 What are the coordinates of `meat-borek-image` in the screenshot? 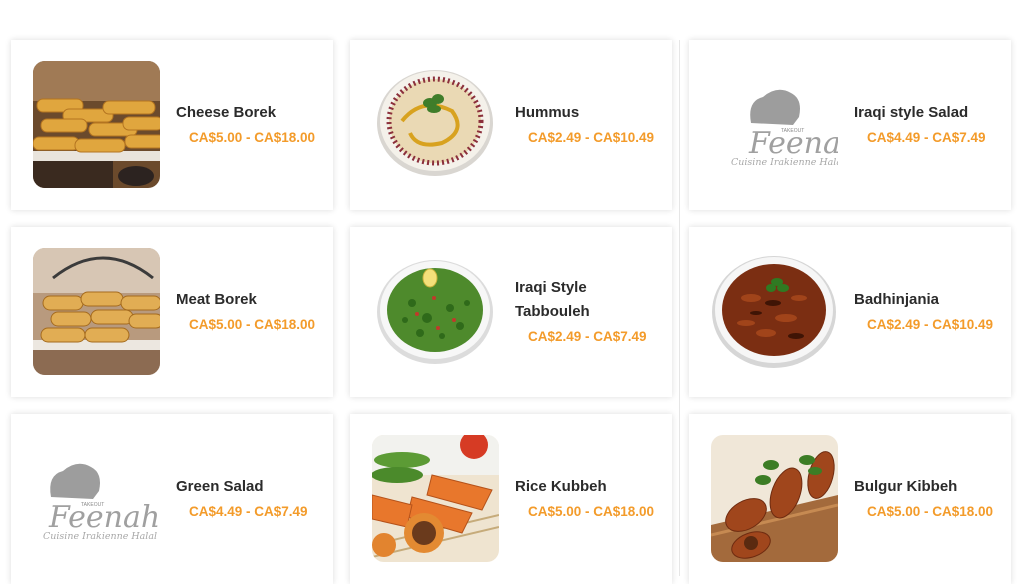 It's located at (96, 311).